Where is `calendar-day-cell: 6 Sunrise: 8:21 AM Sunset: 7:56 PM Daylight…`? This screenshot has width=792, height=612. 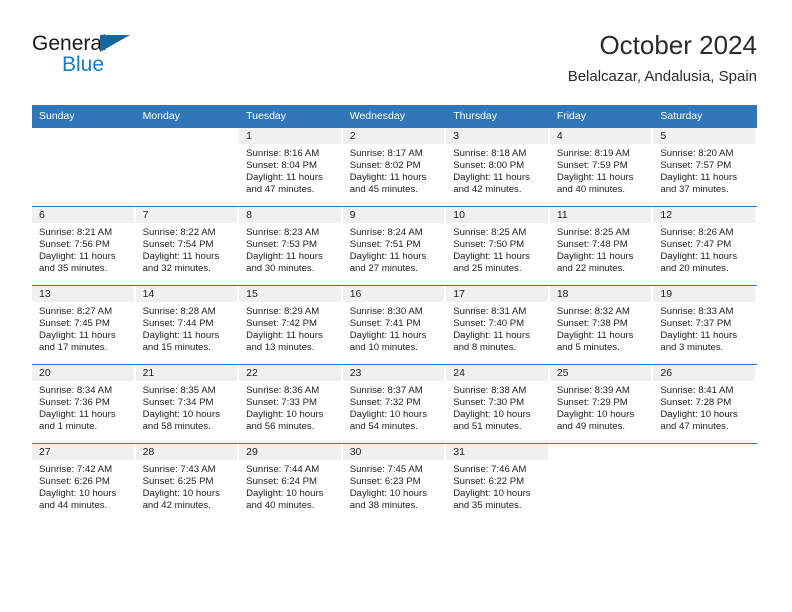
calendar-day-cell: 6 Sunrise: 8:21 AM Sunset: 7:56 PM Daylight… is located at coordinates (84, 246).